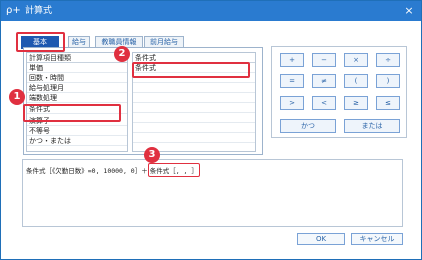 The height and width of the screenshot is (260, 422). I want to click on highlight-basic-tab, so click(40, 42).